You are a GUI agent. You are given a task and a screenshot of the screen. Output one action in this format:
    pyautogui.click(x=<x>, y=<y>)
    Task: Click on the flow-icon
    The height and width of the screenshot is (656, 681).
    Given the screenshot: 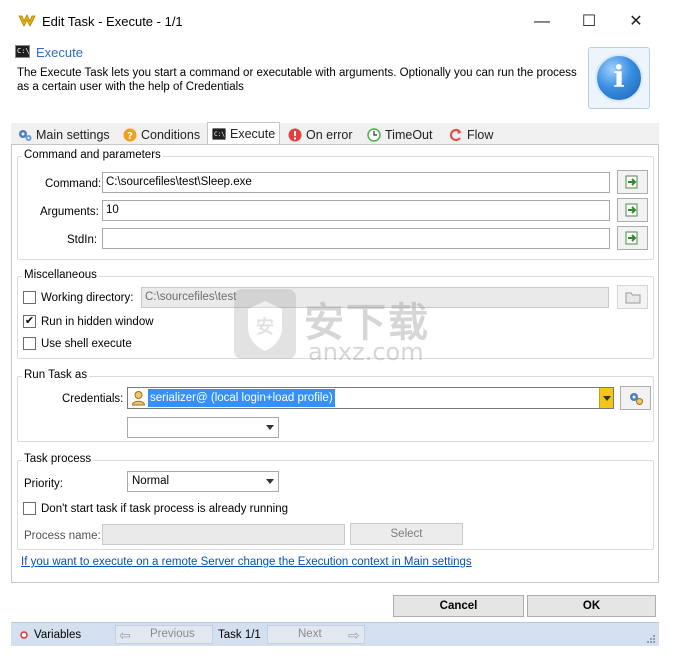 What is the action you would take?
    pyautogui.click(x=455, y=134)
    